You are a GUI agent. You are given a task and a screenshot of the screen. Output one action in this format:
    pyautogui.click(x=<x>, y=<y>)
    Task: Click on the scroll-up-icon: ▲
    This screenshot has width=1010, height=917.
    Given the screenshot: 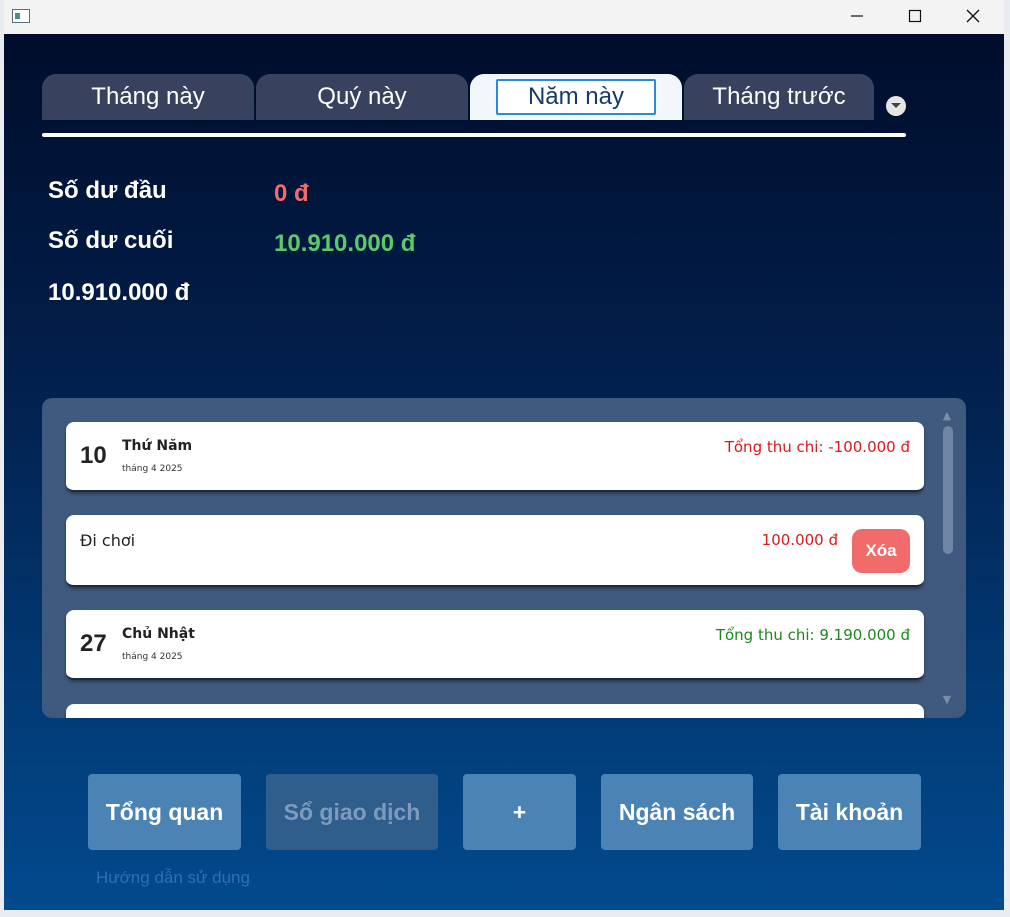 What is the action you would take?
    pyautogui.click(x=947, y=415)
    